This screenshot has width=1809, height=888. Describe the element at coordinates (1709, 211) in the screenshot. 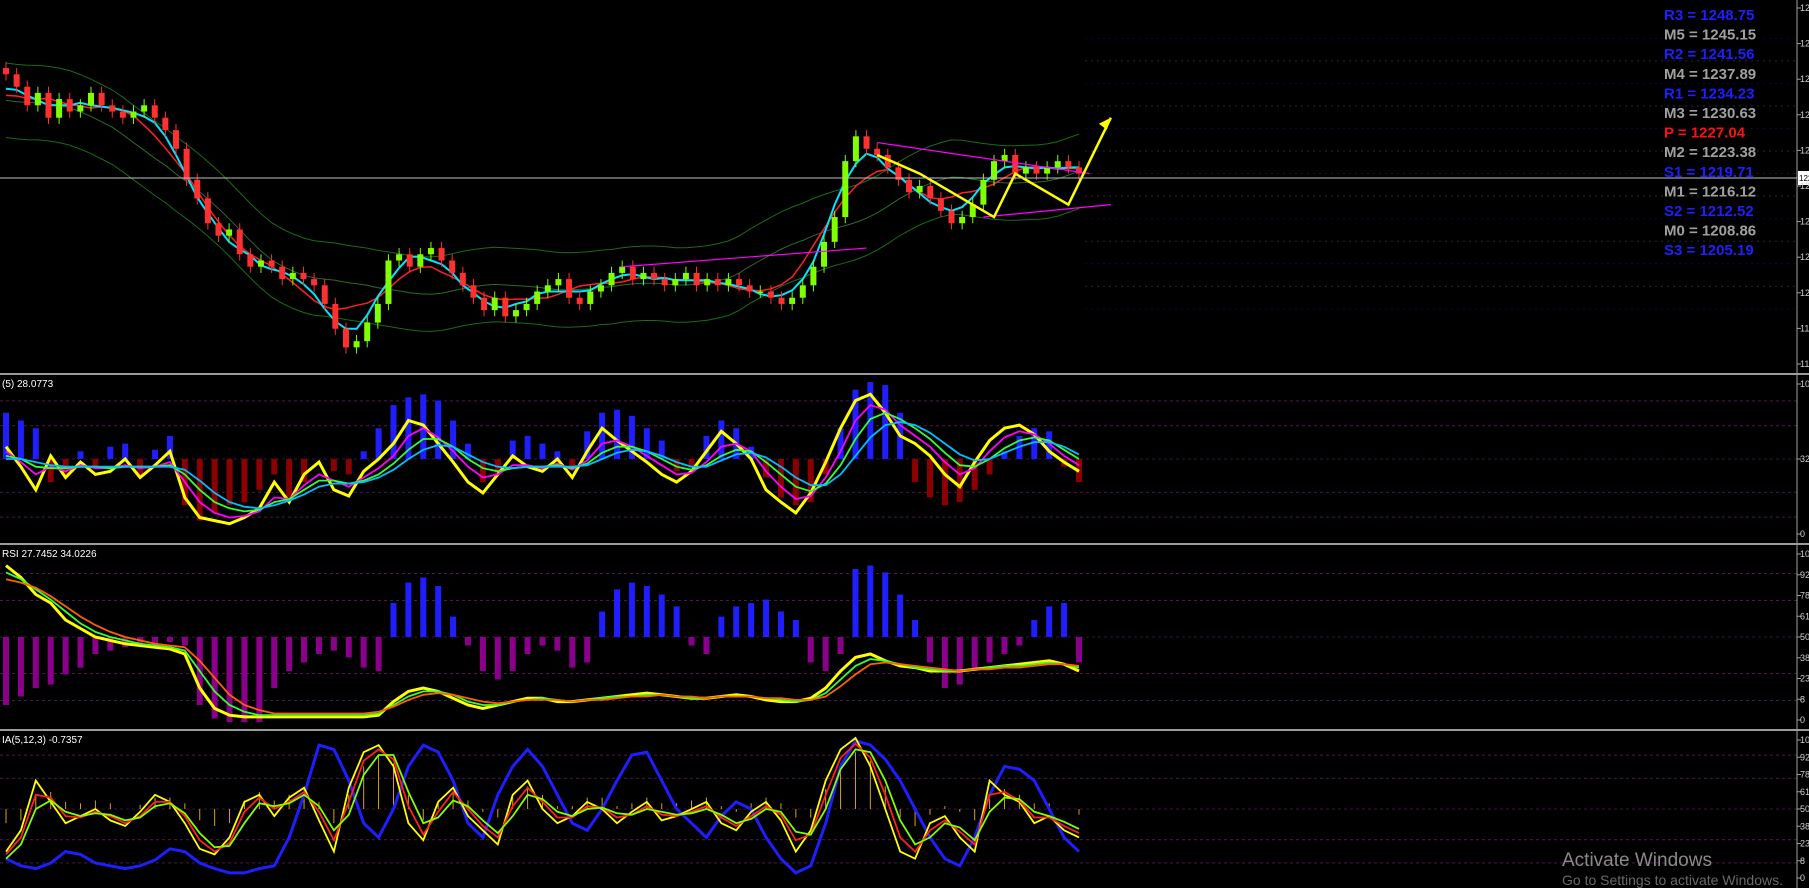

I see `pivot-label-s2: S2 = 1212.52` at that location.